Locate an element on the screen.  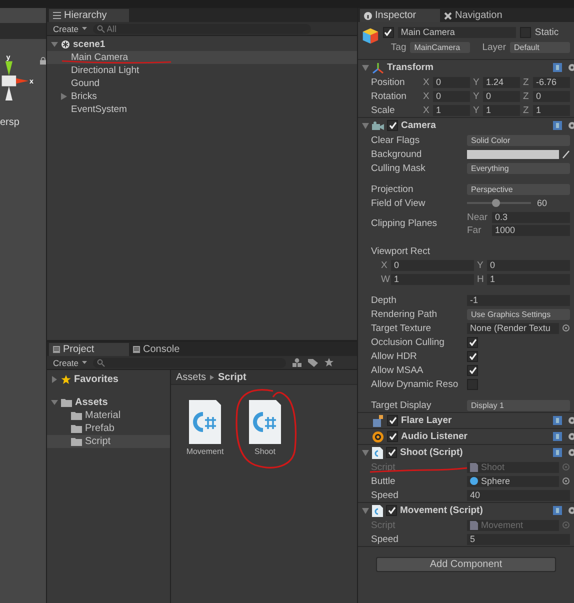
color-field is located at coordinates (513, 154).